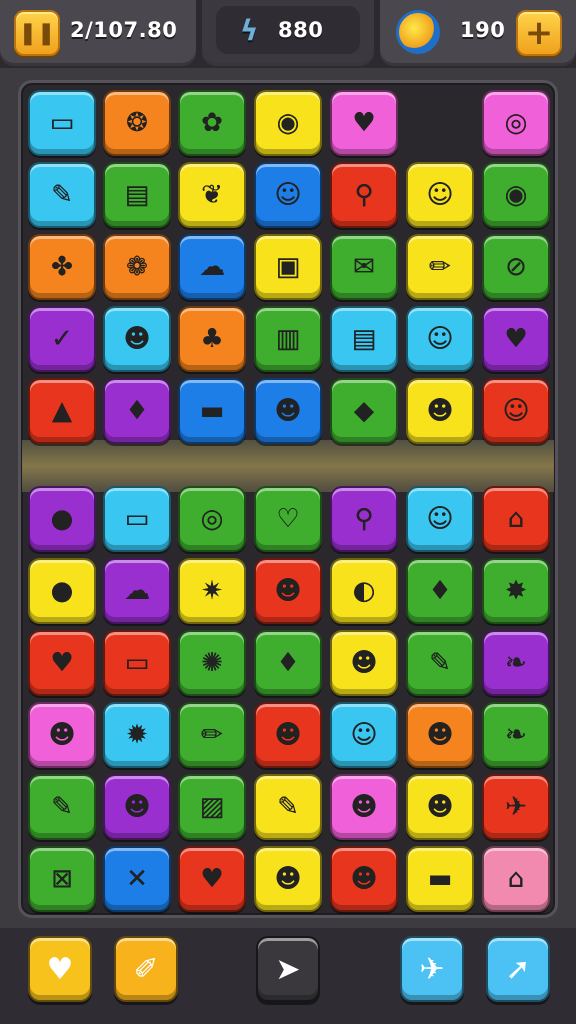 The width and height of the screenshot is (576, 1024). I want to click on palette-icon: ☁, so click(212, 267).